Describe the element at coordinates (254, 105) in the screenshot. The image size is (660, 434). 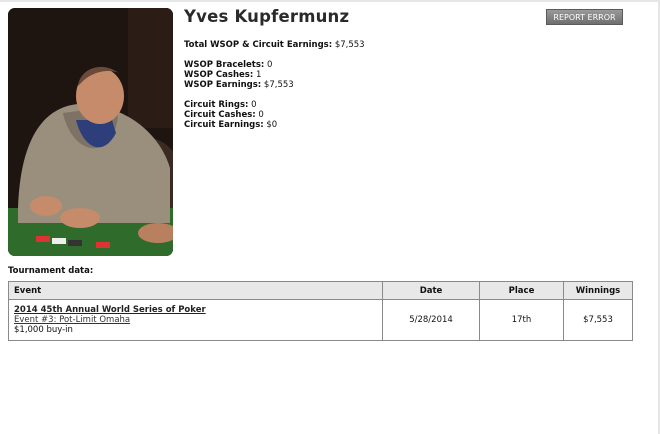
I see `circuit-rings-value: 0` at that location.